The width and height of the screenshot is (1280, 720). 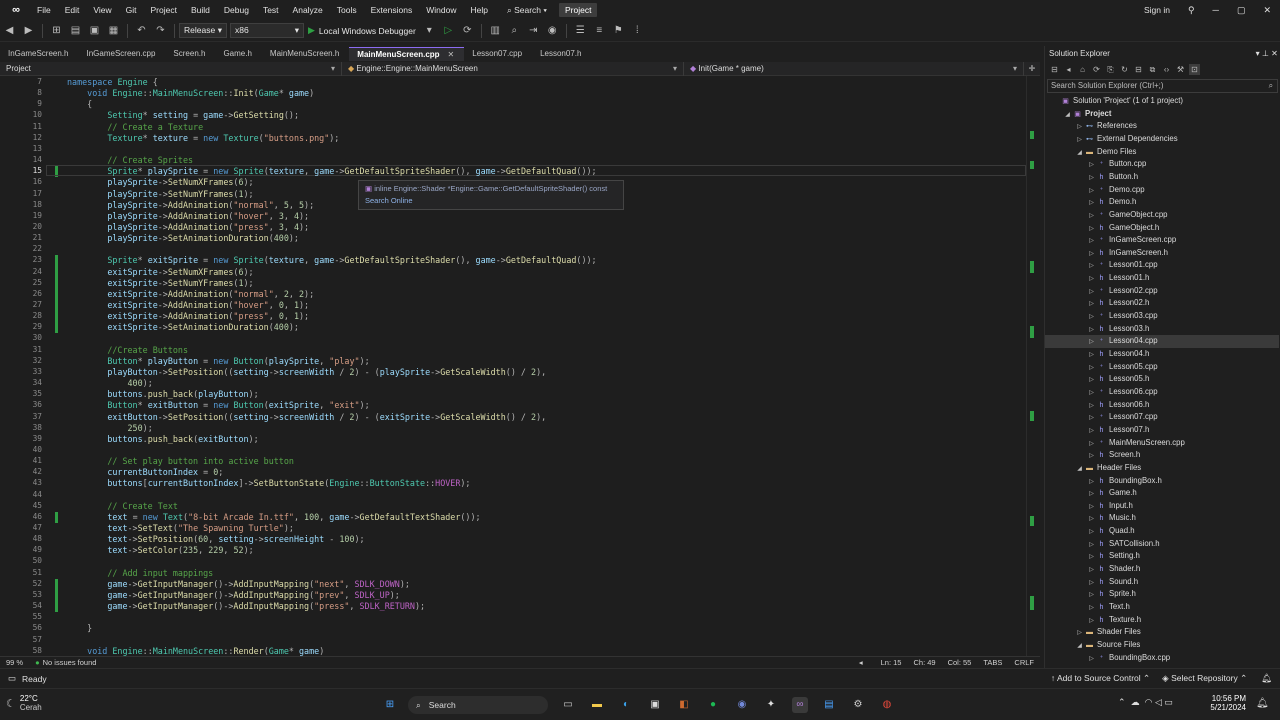 I want to click on sync-icon: ⟳, so click(x=1096, y=69).